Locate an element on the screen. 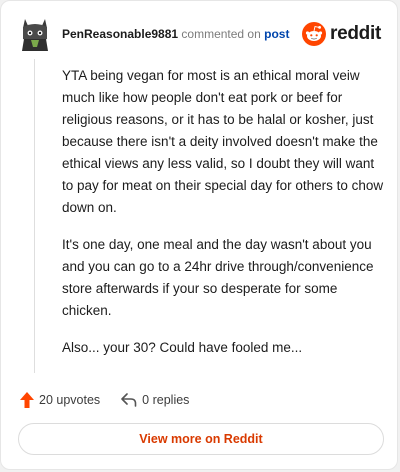  username: PenReasonable9881 is located at coordinates (120, 34).